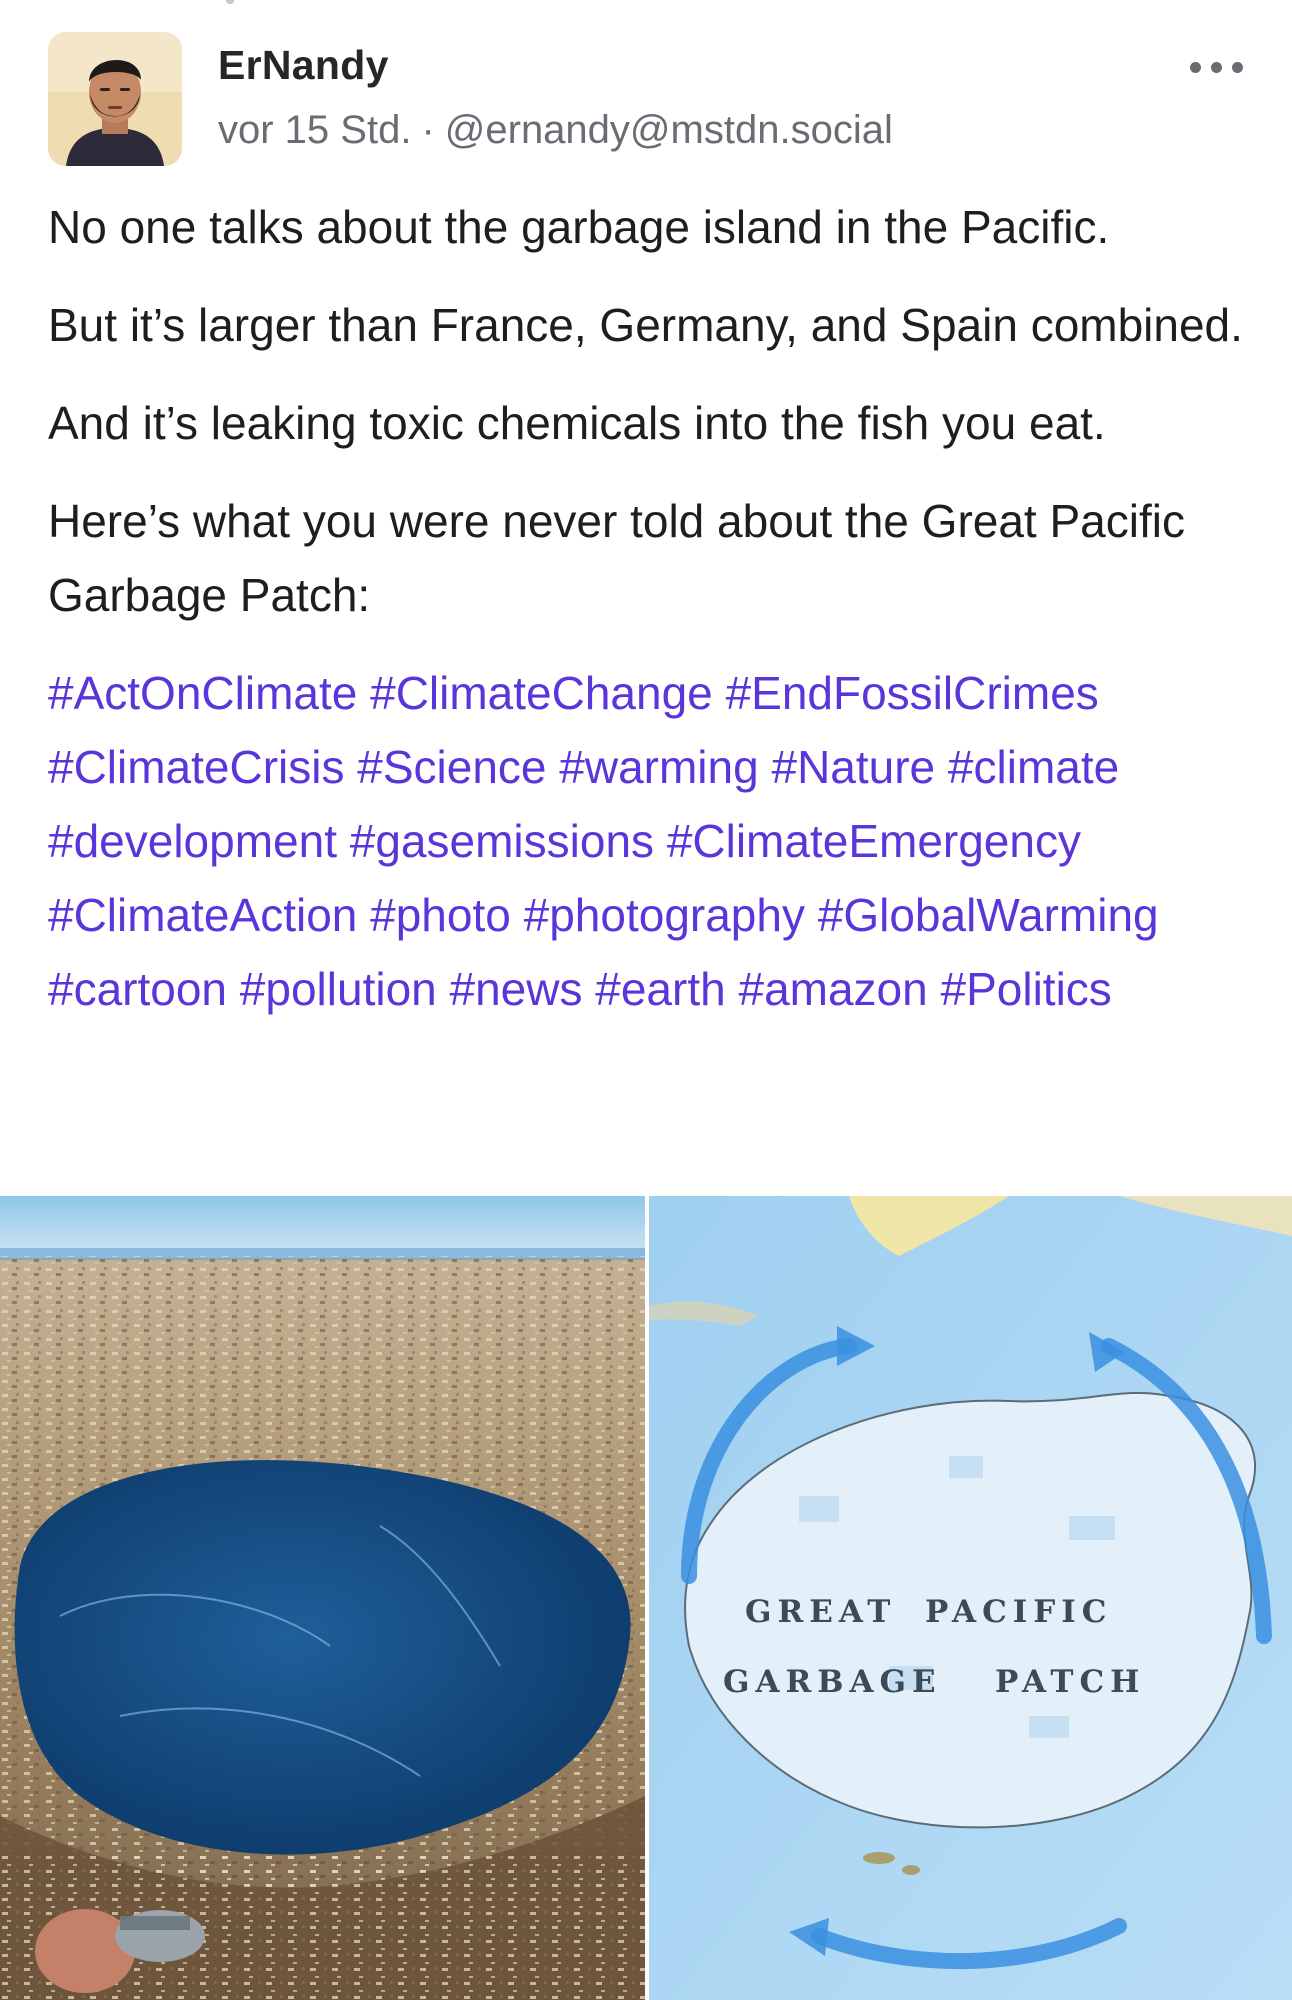 The image size is (1292, 2000). What do you see at coordinates (874, 841) in the screenshot?
I see `hashtag-link: #ClimateEmergency` at bounding box center [874, 841].